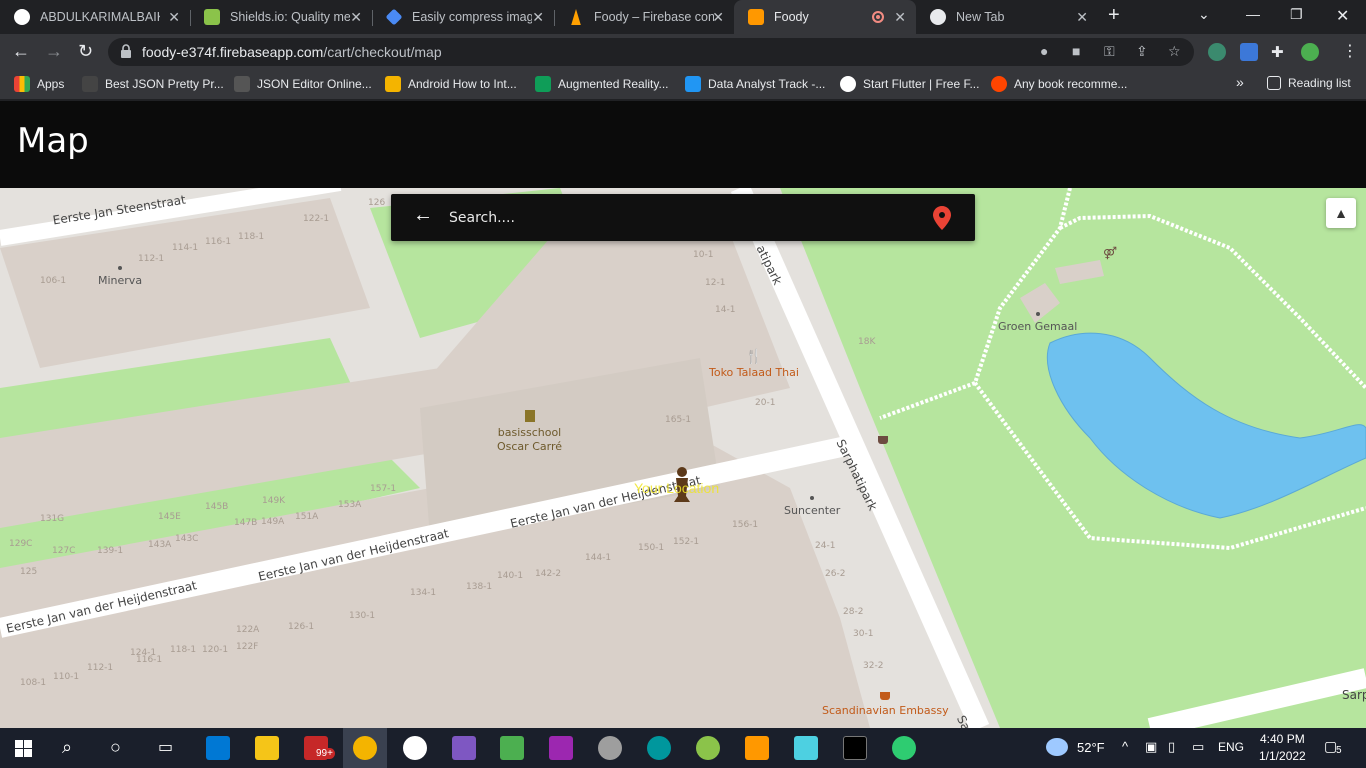  Describe the element at coordinates (825, 17) in the screenshot. I see `tab-foody: Foody ✕` at that location.